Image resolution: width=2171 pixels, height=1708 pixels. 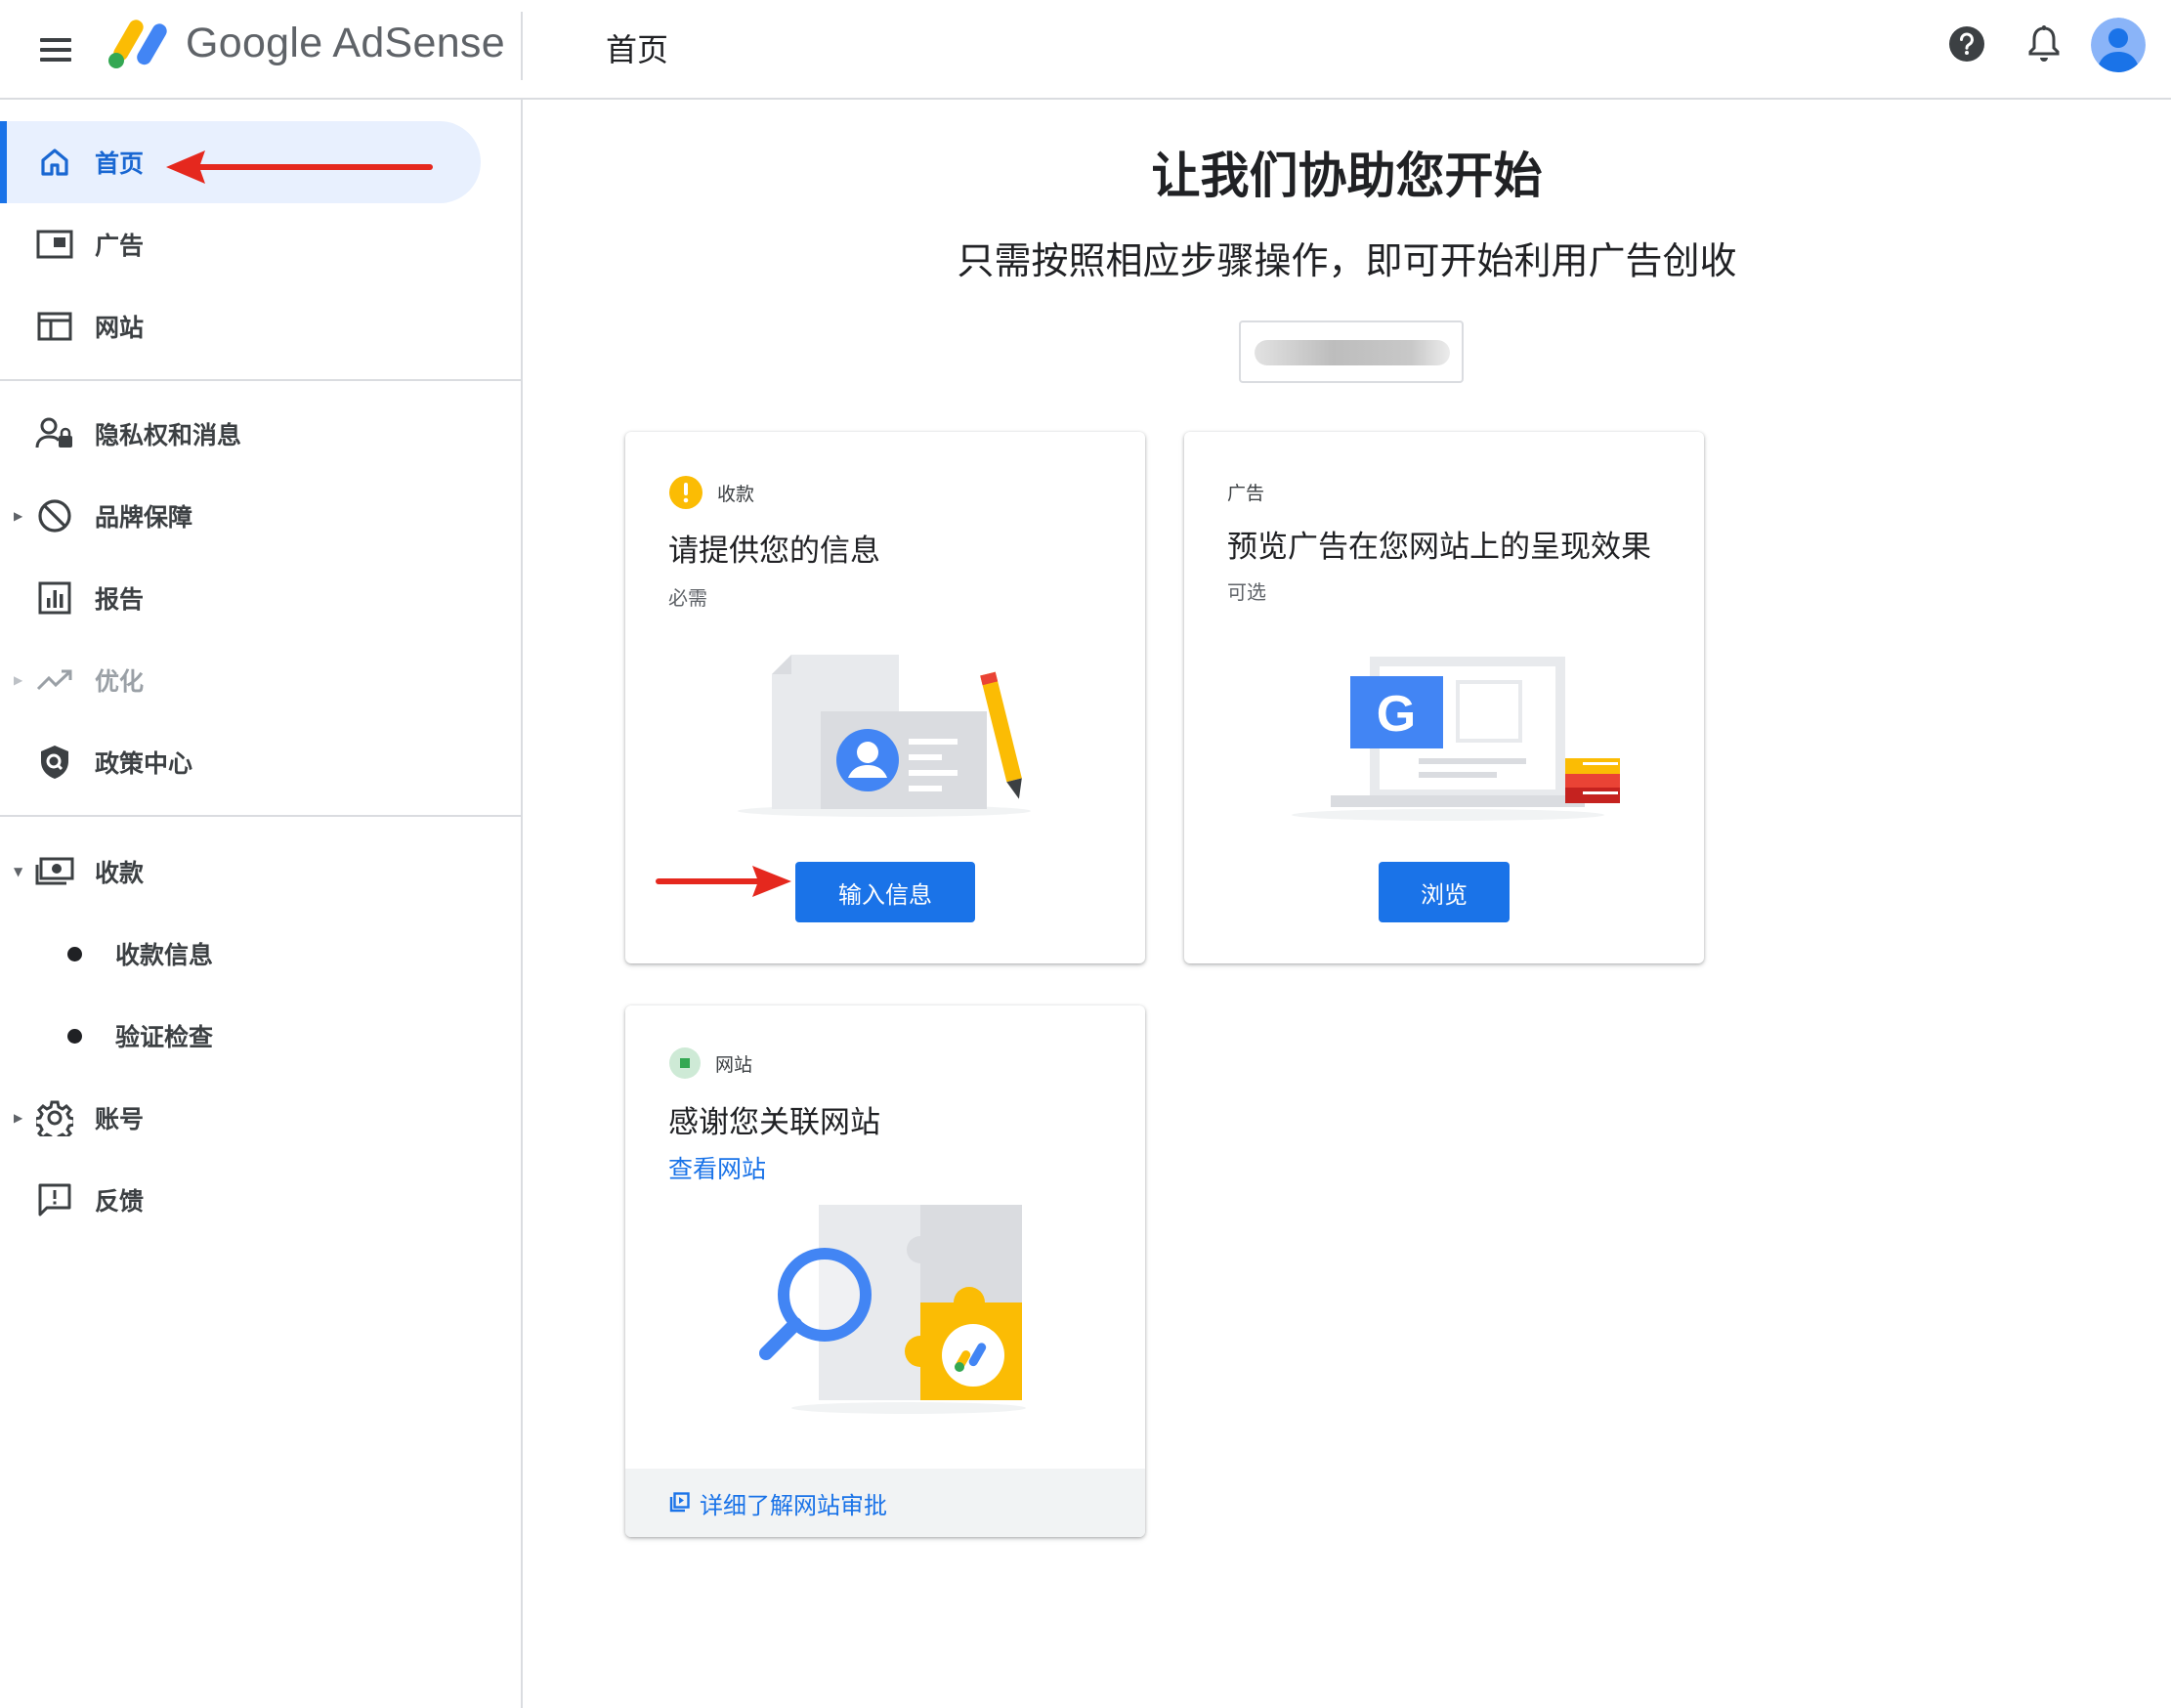 I want to click on help-icon, so click(x=1967, y=44).